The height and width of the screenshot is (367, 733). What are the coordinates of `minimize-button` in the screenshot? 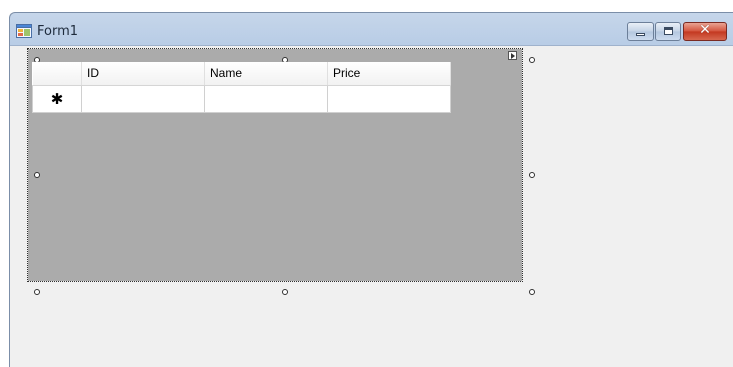 It's located at (640, 31).